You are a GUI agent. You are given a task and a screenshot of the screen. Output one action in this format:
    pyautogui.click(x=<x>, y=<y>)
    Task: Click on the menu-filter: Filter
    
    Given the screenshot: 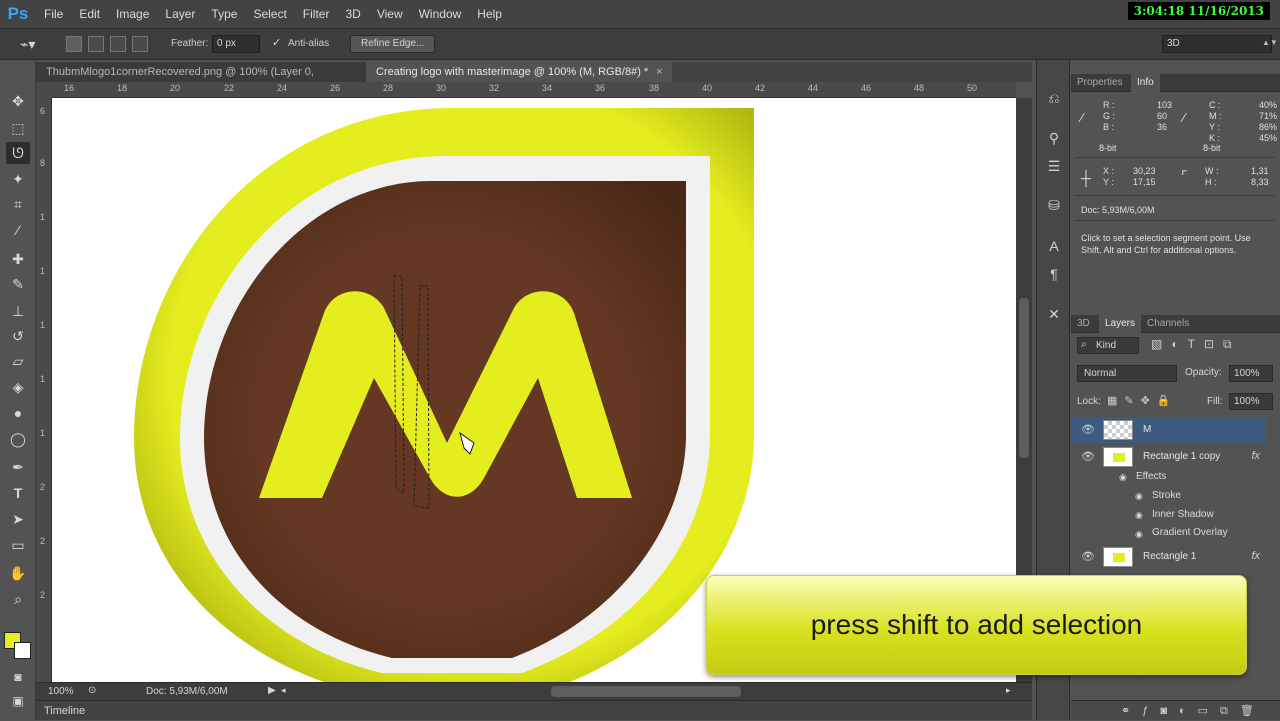 What is the action you would take?
    pyautogui.click(x=316, y=14)
    